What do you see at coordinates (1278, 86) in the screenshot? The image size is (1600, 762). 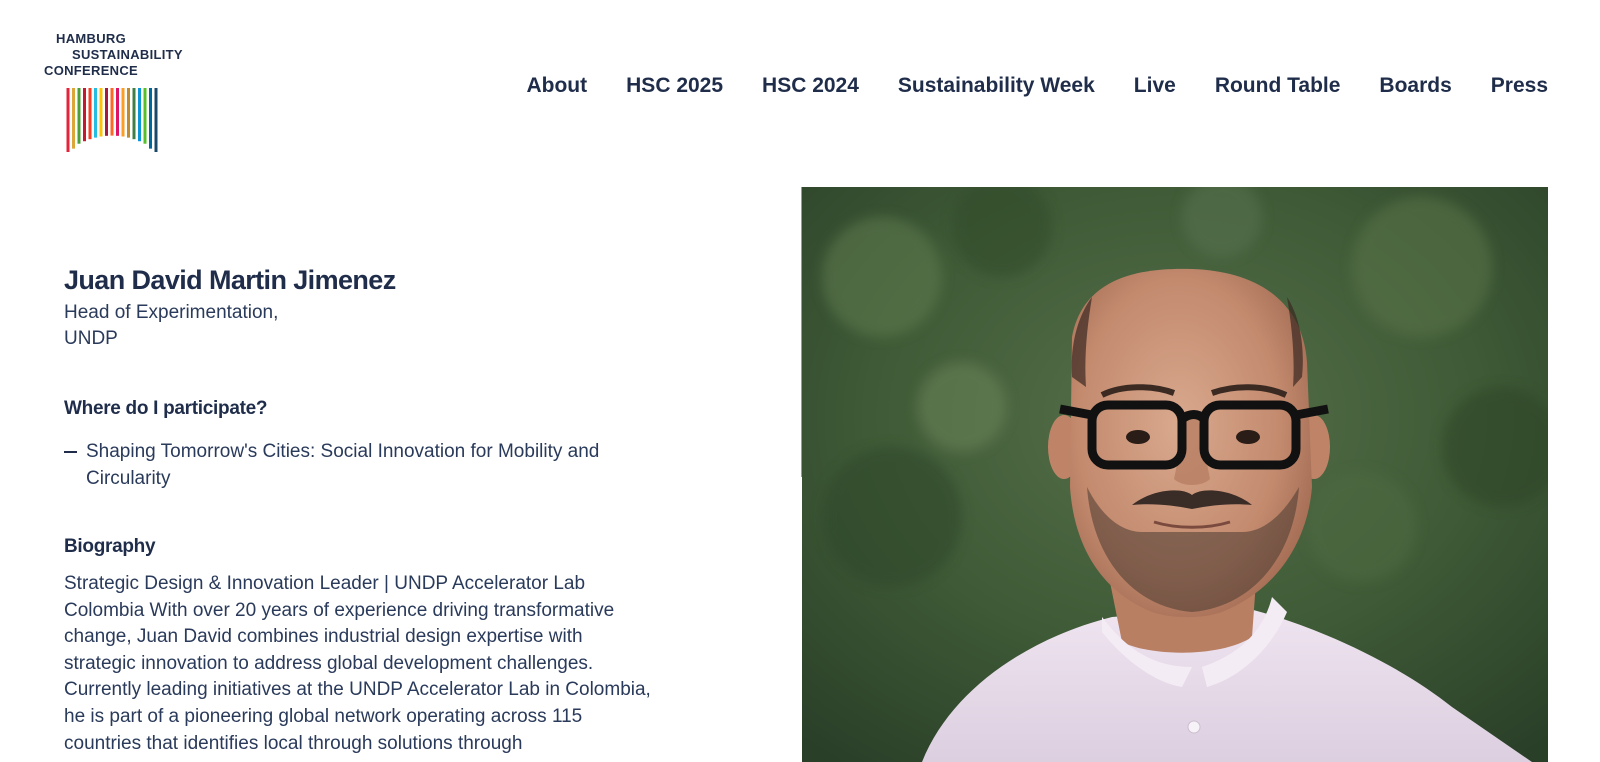 I see `nav-item-round-table: Round Table` at bounding box center [1278, 86].